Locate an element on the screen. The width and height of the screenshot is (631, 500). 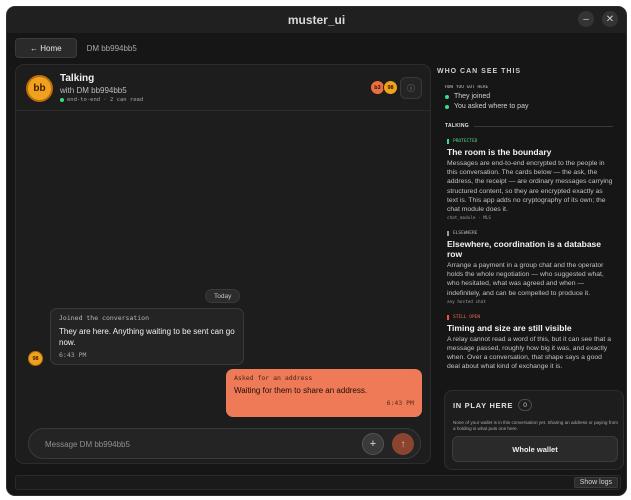
in-play-title: IN PLAY HERE is located at coordinates (483, 405).